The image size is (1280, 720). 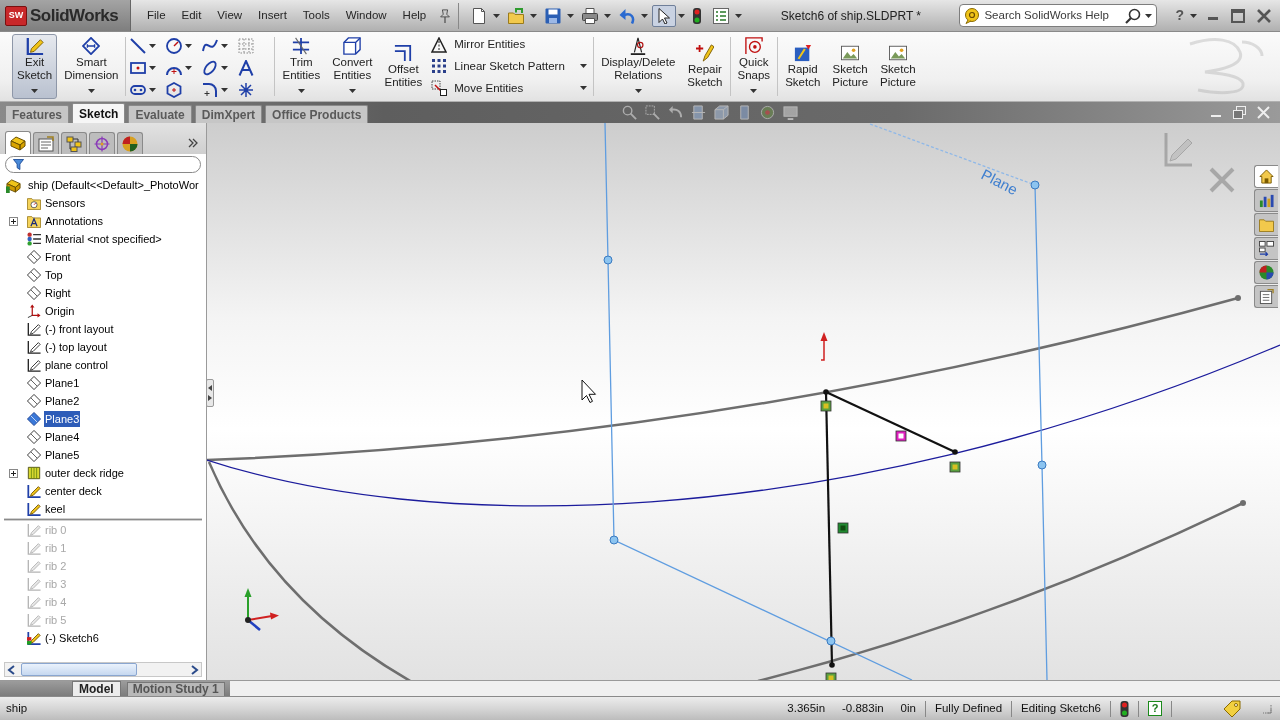 What do you see at coordinates (210, 90) in the screenshot?
I see `fillet-tool-icon` at bounding box center [210, 90].